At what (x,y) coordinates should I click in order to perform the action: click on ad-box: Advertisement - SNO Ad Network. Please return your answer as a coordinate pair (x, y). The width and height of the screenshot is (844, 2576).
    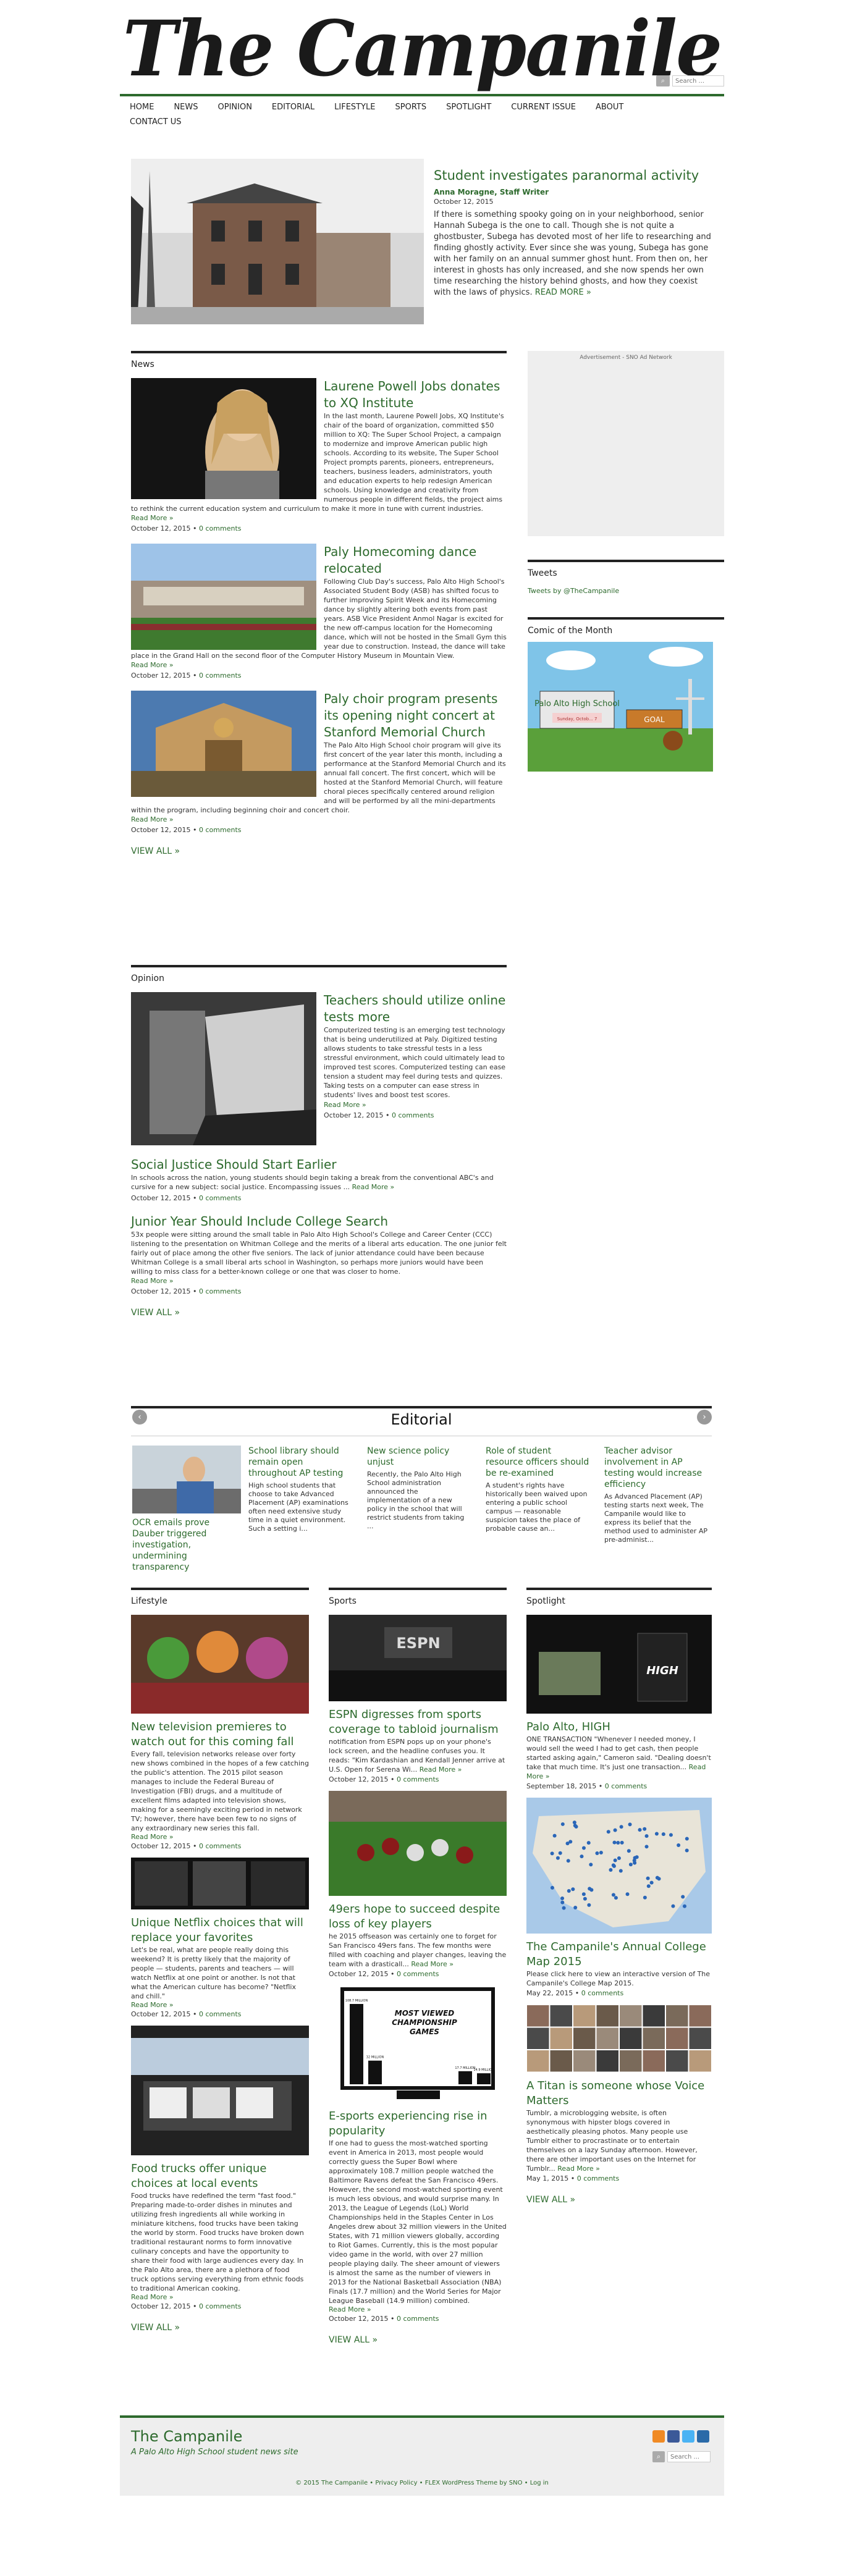
    Looking at the image, I should click on (626, 443).